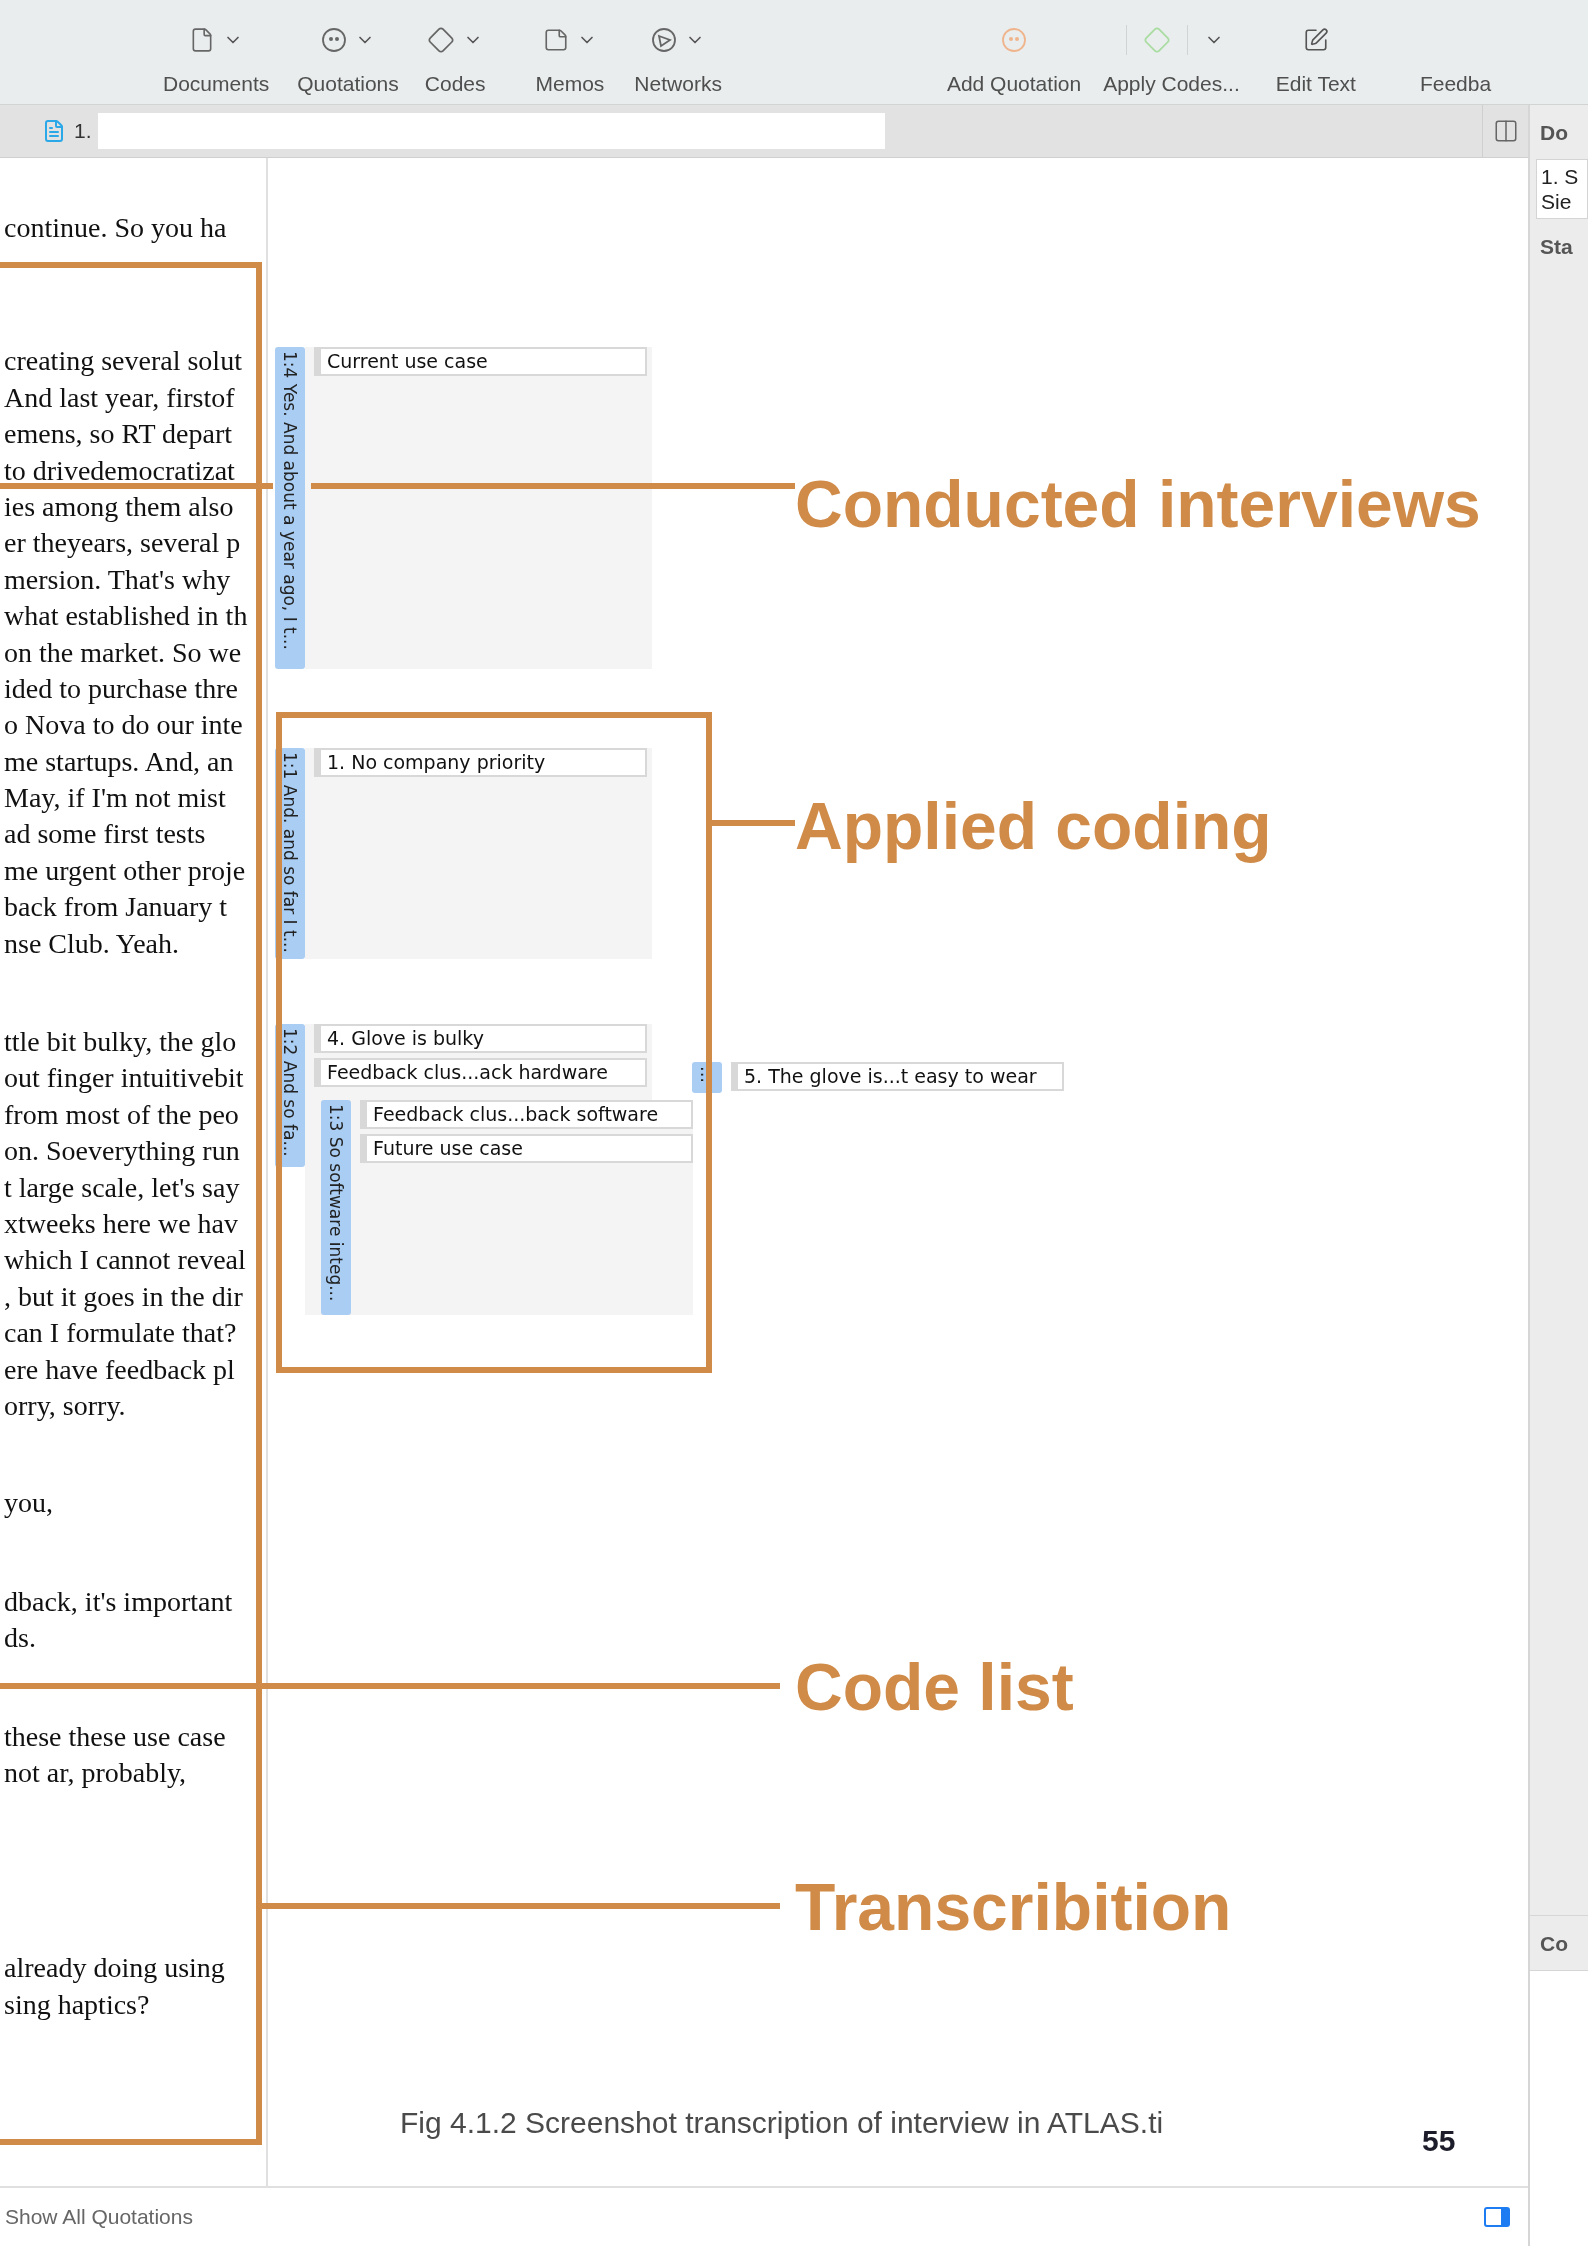 The image size is (1588, 2246). Describe the element at coordinates (1562, 189) in the screenshot. I see `document-field: 1. S Sie` at that location.